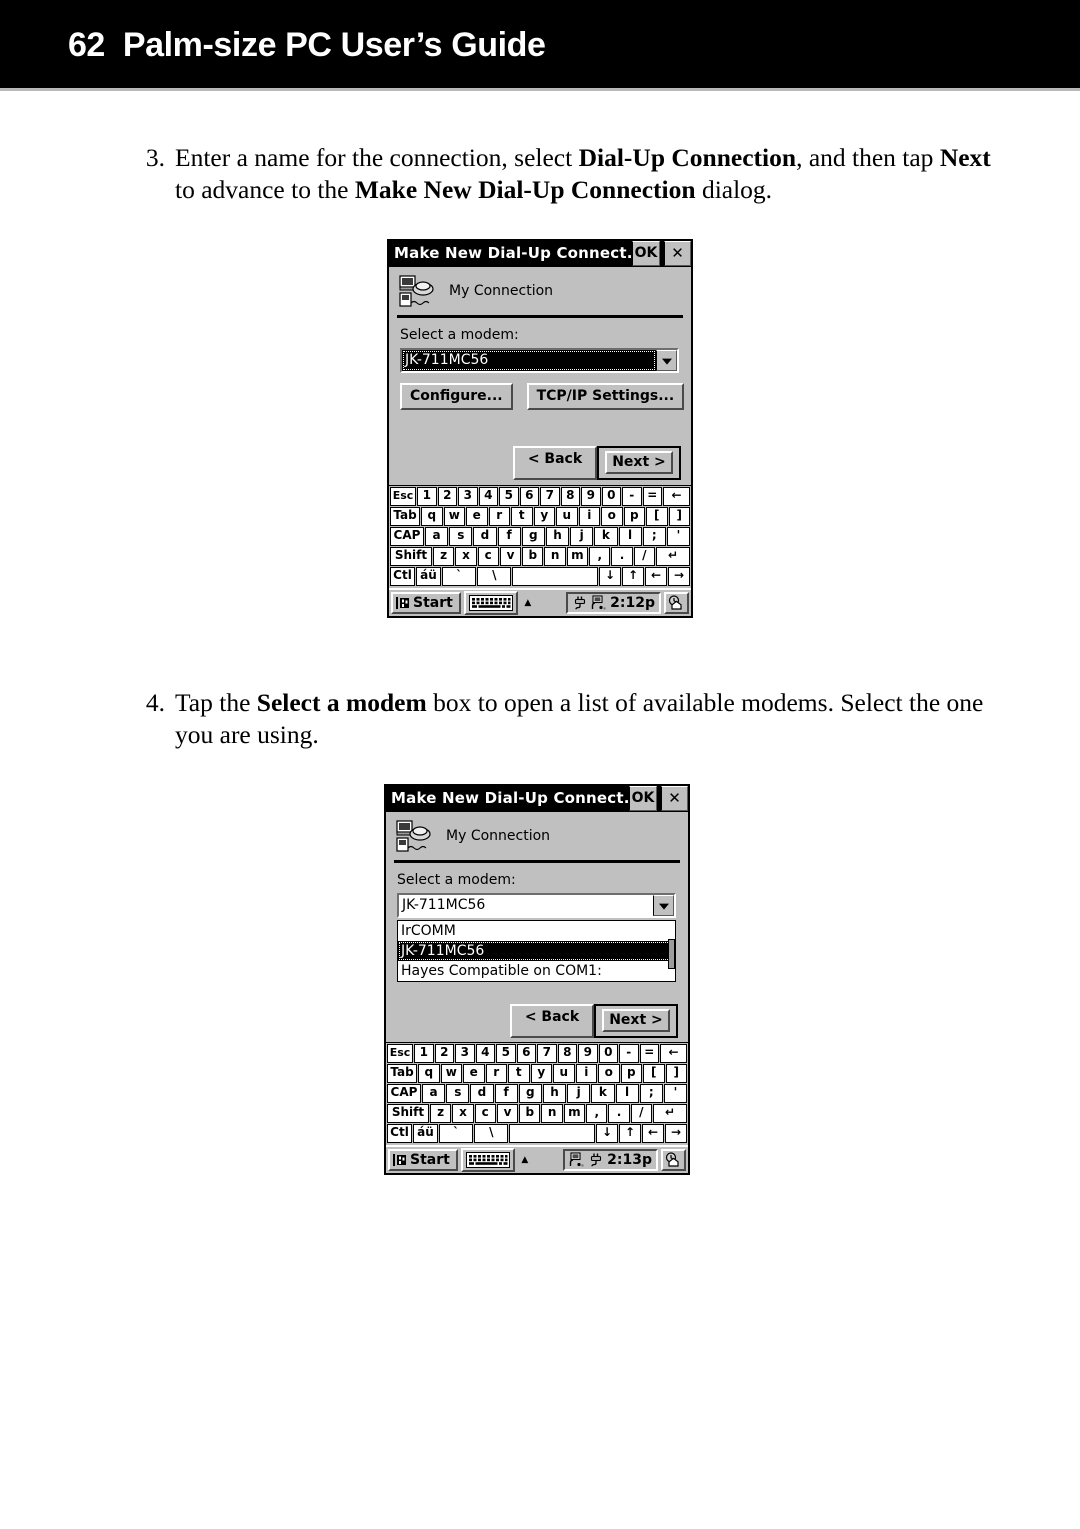  I want to click on arrow-up-icon: ↑, so click(633, 576).